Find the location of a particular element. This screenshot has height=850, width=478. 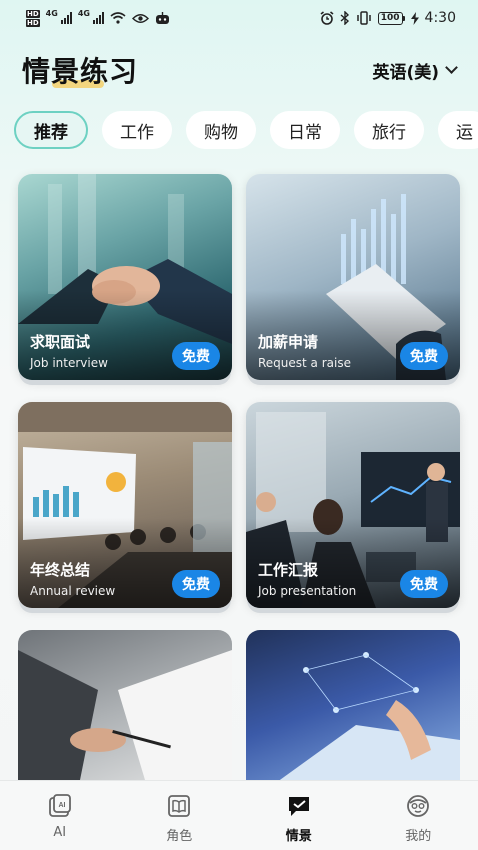

nav-profile: 我的 is located at coordinates (418, 818).